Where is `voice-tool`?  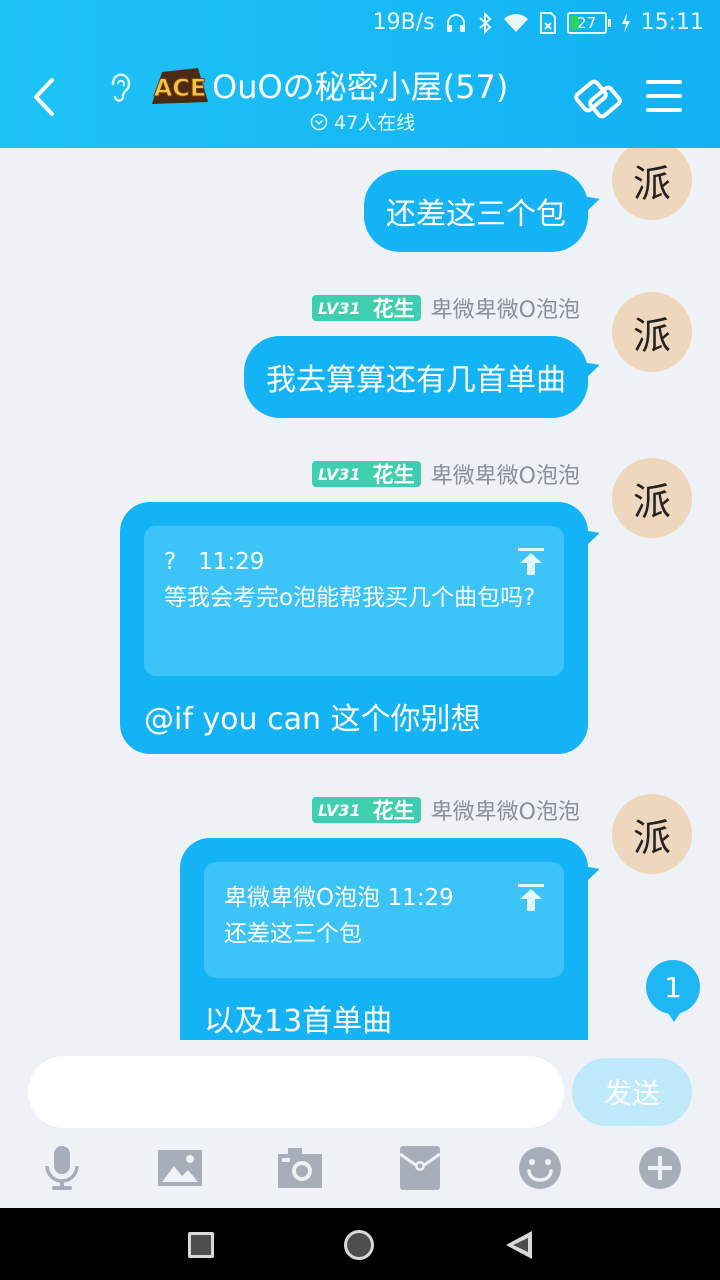 voice-tool is located at coordinates (62, 1168).